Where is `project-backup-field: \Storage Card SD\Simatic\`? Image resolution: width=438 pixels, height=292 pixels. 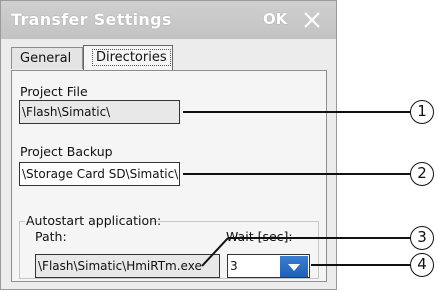 project-backup-field: \Storage Card SD\Simatic\ is located at coordinates (99, 174).